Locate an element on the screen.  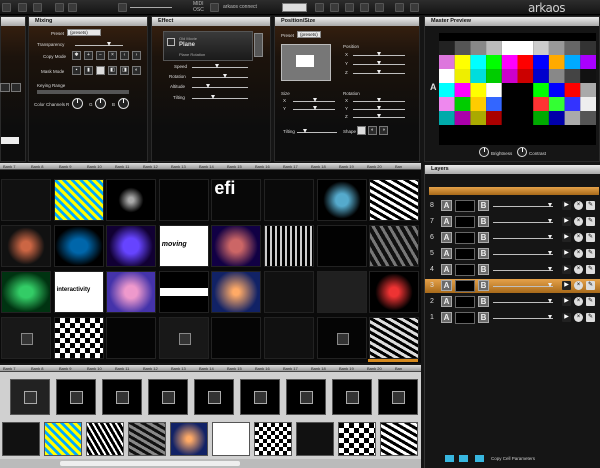
shape-circle-button: ◐ is located at coordinates (372, 130).